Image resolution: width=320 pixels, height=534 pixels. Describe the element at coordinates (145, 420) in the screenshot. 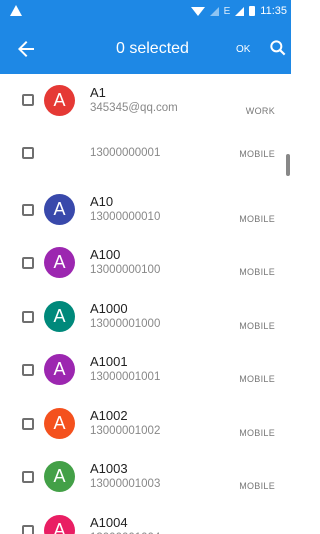

I see `contact-row: A A1002 13000001002 MOBILE` at that location.